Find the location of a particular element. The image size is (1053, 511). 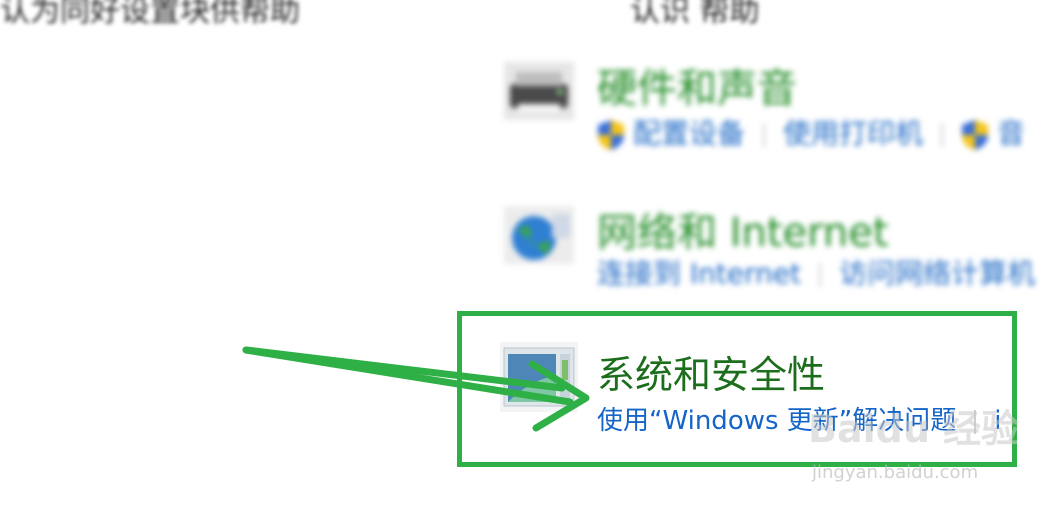

category-links-hardware: 配置设备 使用打印机 音 is located at coordinates (811, 132).